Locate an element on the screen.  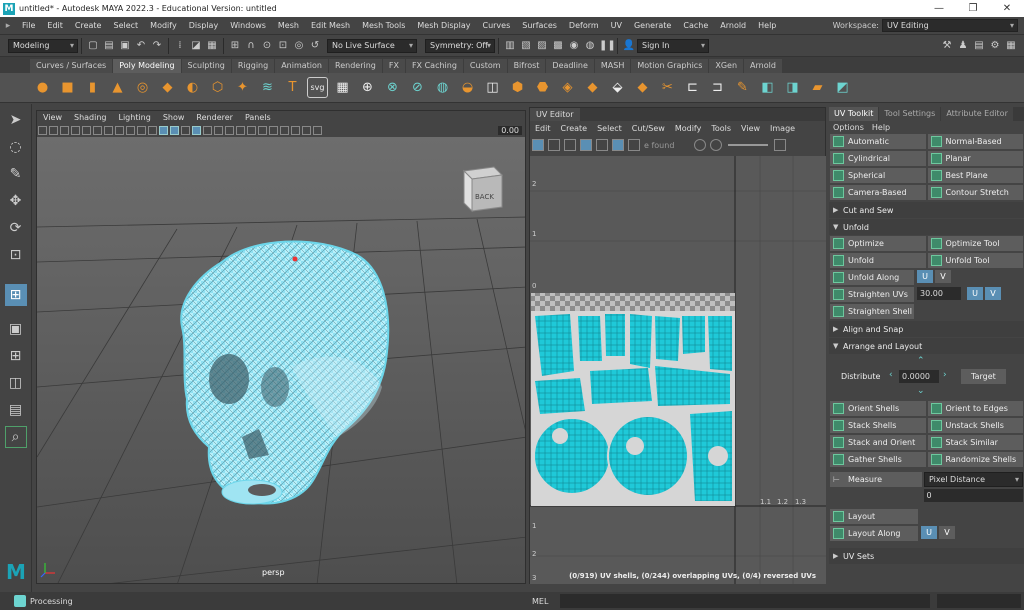
field-chart-icon is located at coordinates (152, 130).